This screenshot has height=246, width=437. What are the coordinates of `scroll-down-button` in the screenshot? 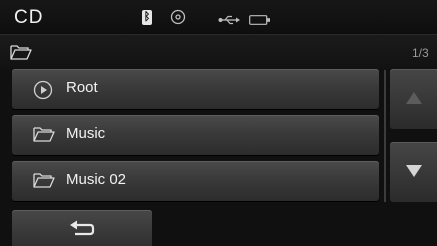 It's located at (413, 172).